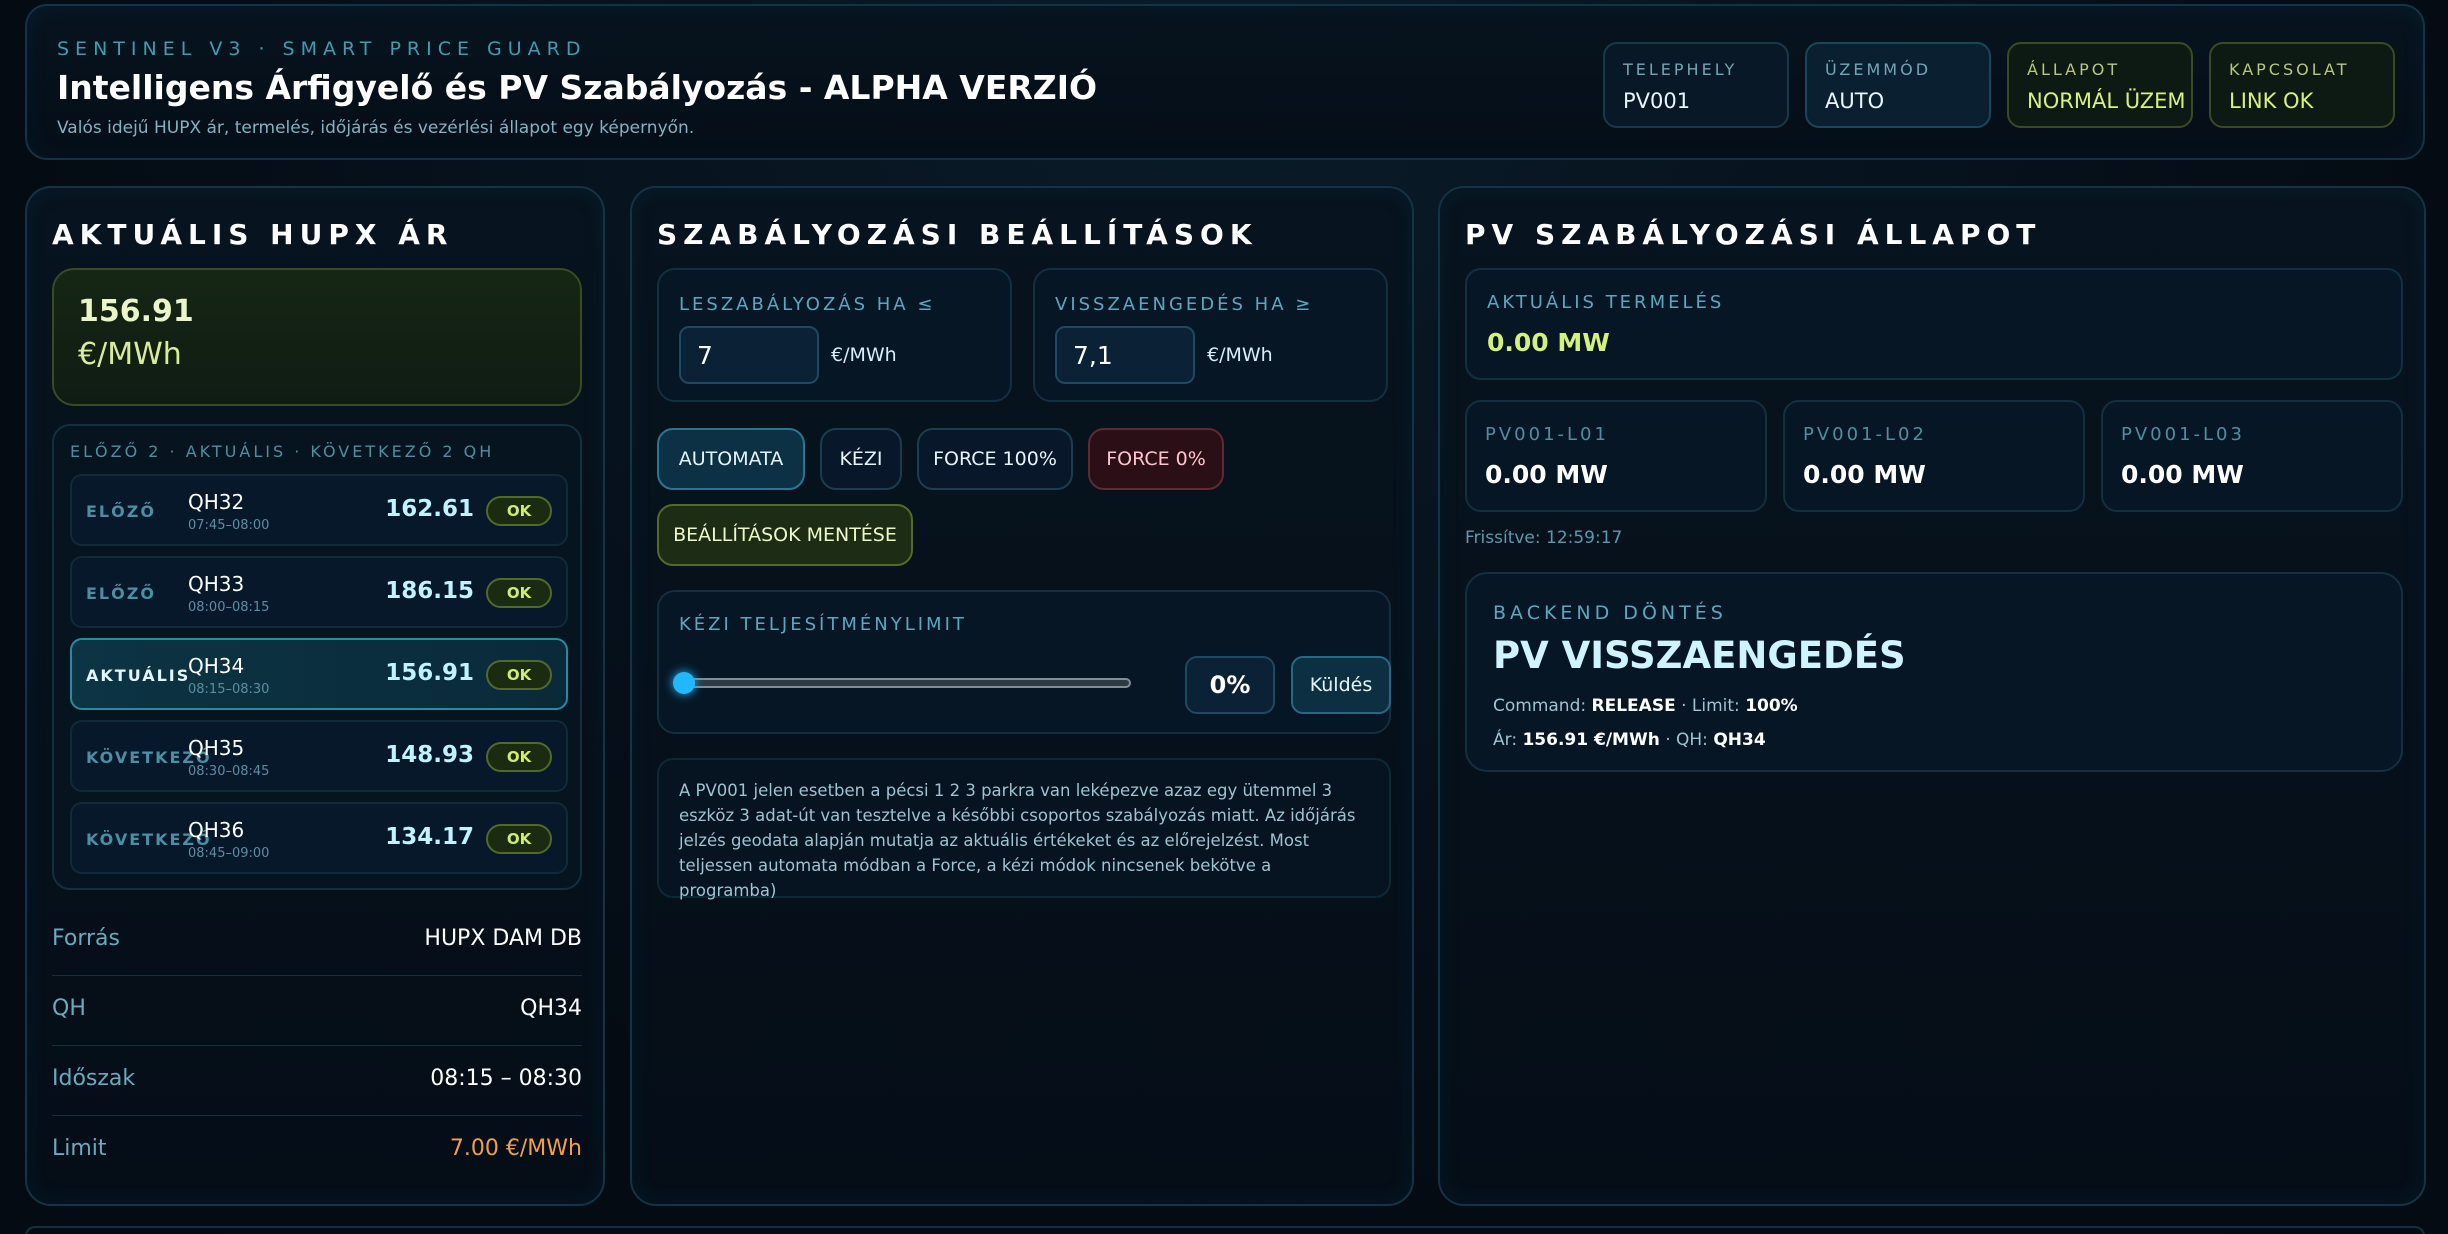 The width and height of the screenshot is (2448, 1234). Describe the element at coordinates (121, 593) in the screenshot. I see `qh-row-tag: ELŐZŐ` at that location.